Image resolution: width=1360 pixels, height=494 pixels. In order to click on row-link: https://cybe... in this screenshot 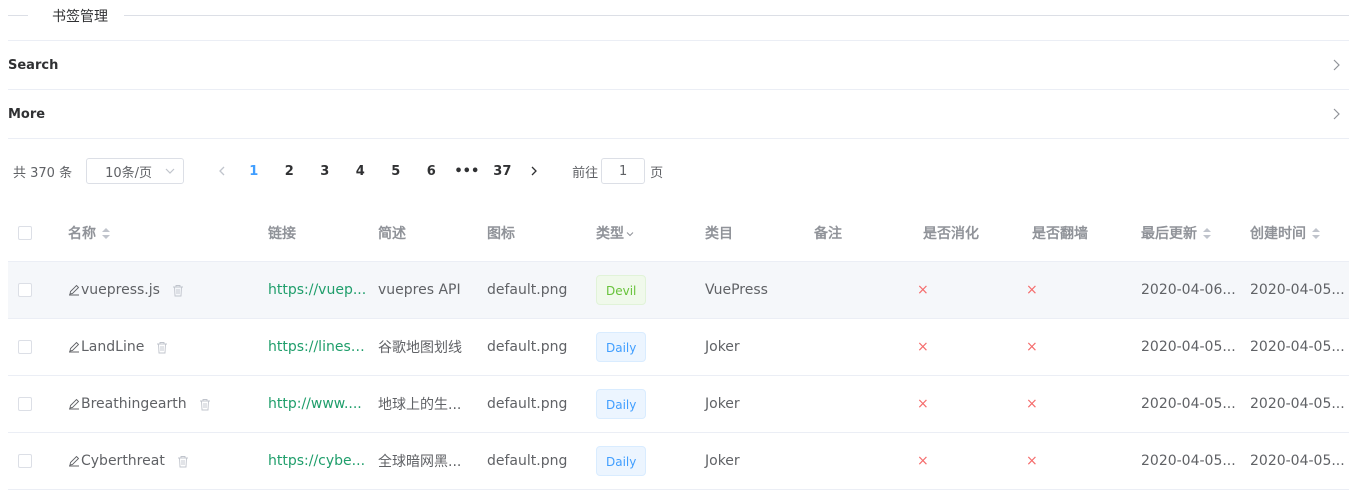, I will do `click(313, 461)`.